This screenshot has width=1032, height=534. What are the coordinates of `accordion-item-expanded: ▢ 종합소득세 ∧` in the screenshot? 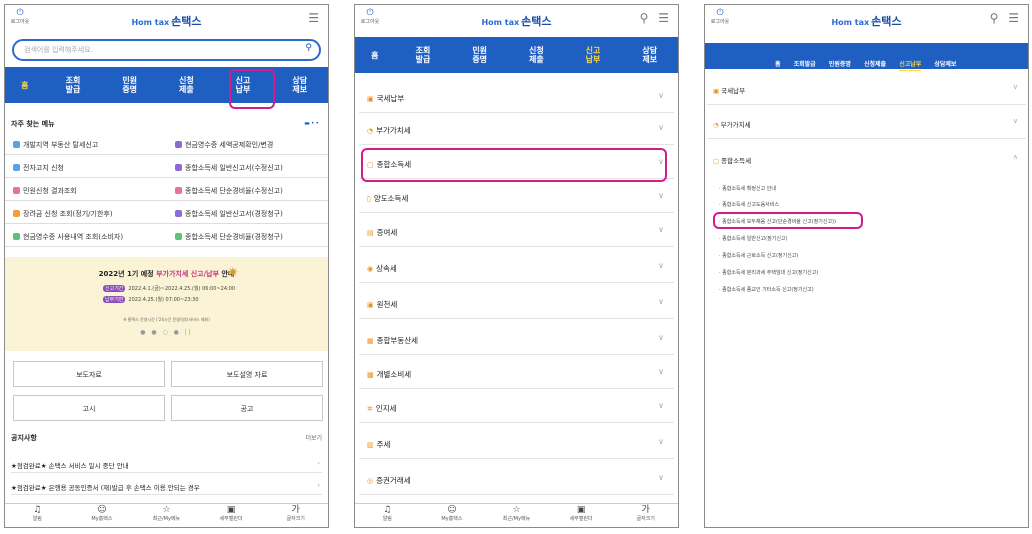 It's located at (866, 158).